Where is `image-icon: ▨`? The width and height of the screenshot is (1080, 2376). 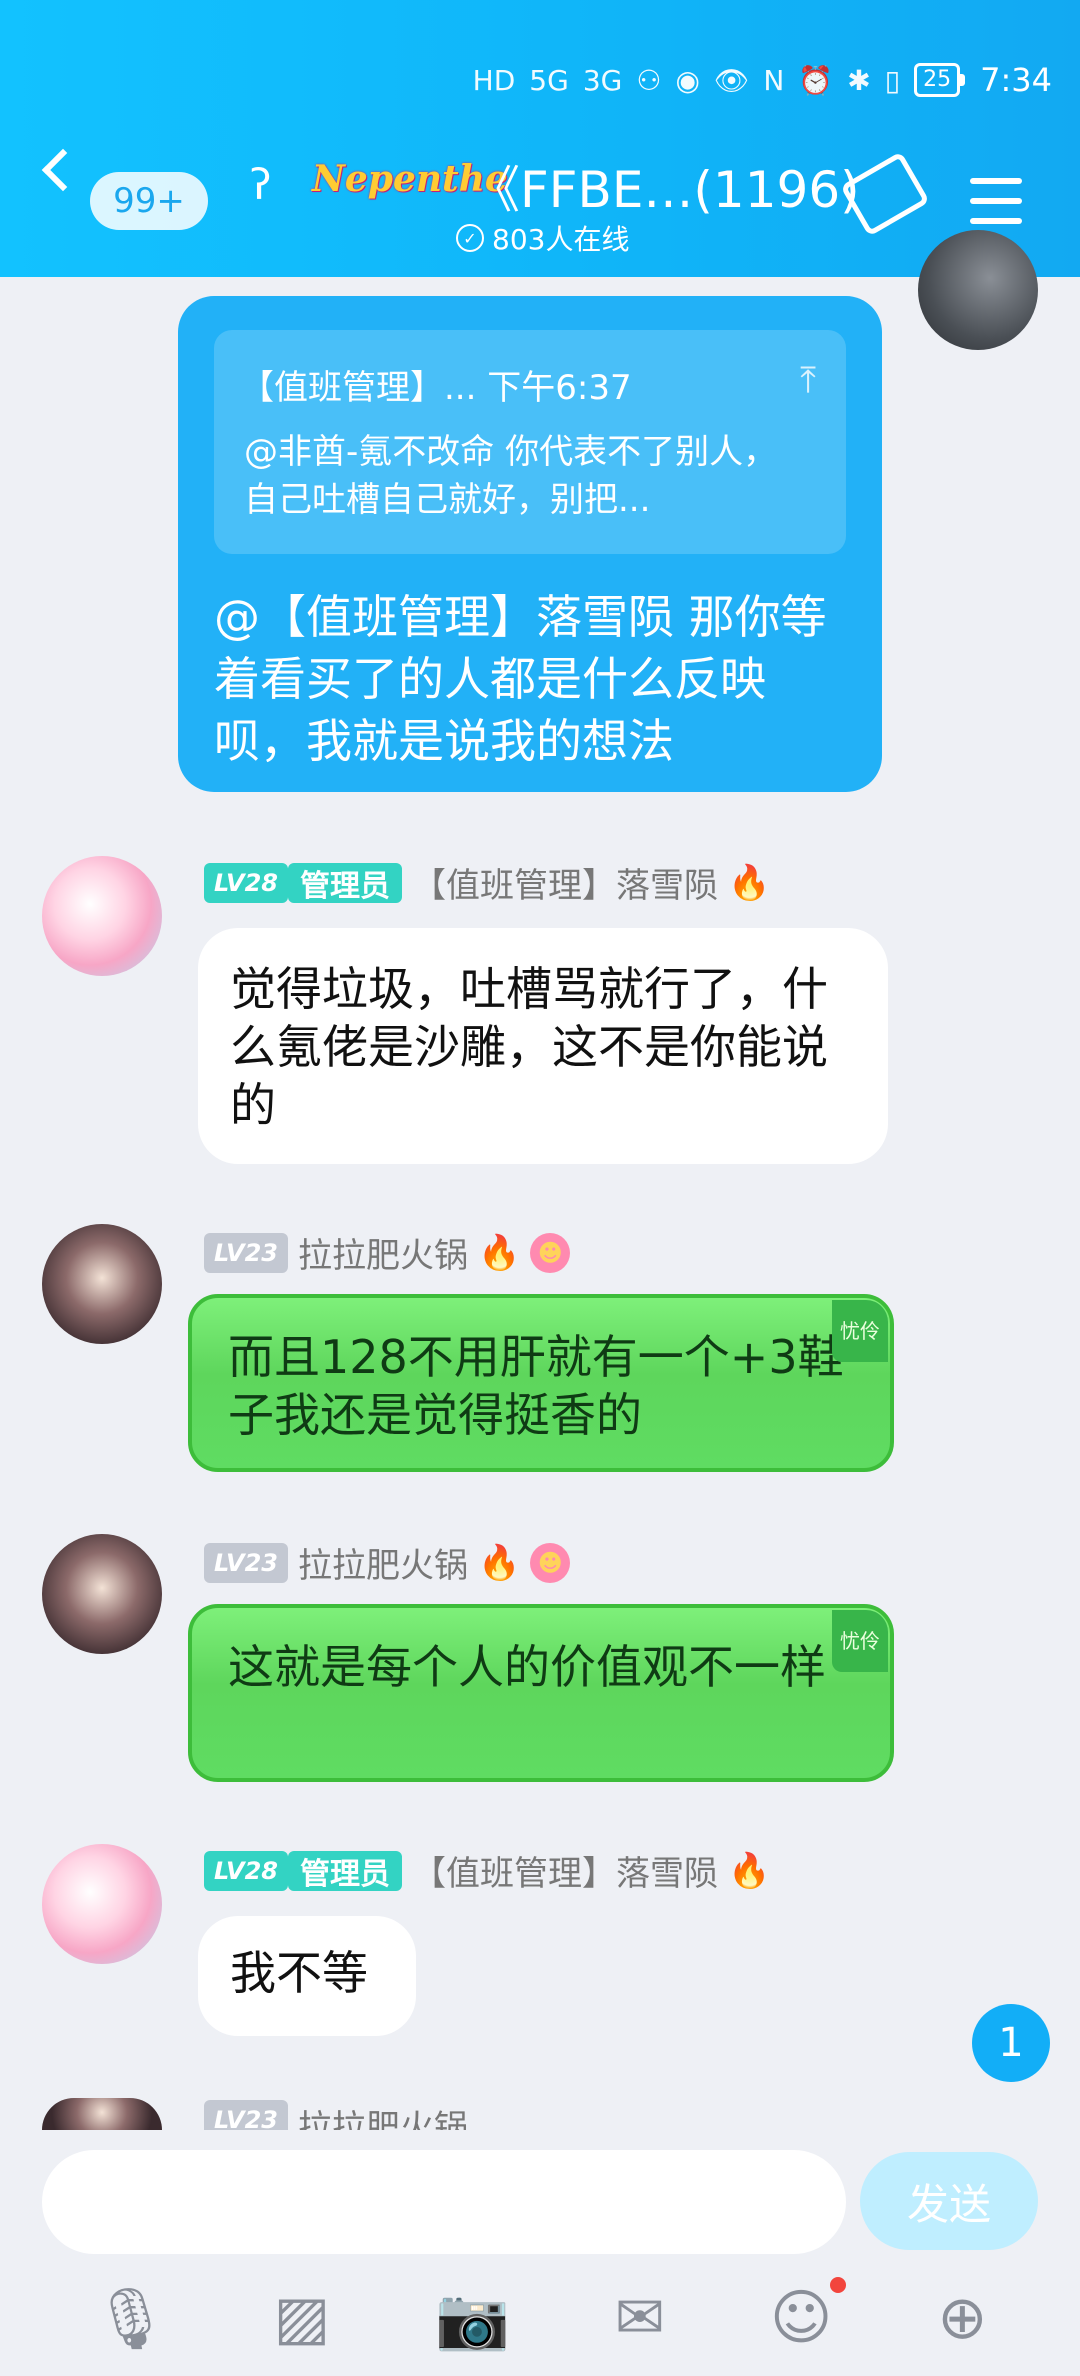
image-icon: ▨ is located at coordinates (301, 2318).